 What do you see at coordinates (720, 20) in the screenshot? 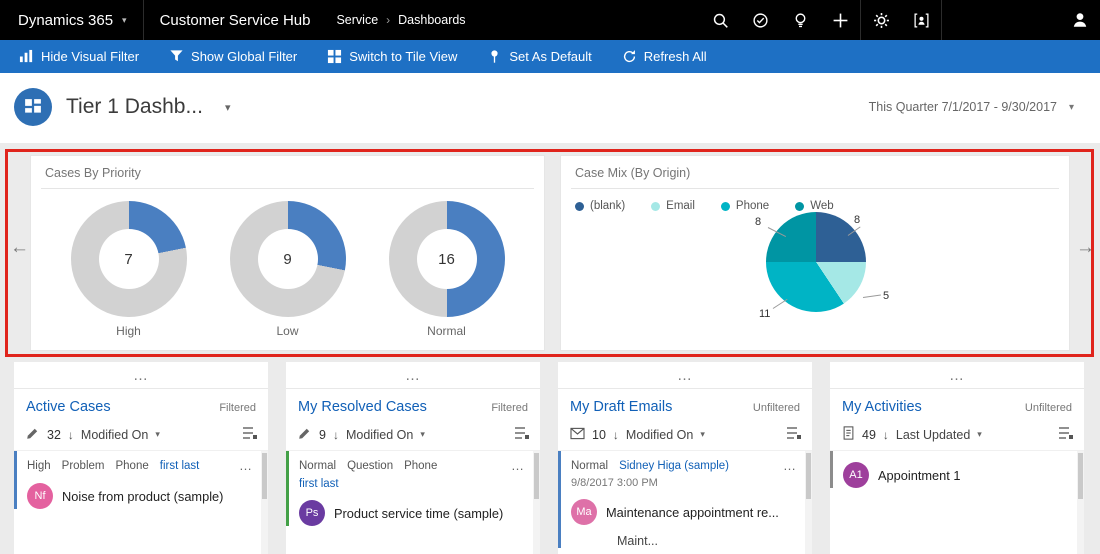
I see `search-icon` at bounding box center [720, 20].